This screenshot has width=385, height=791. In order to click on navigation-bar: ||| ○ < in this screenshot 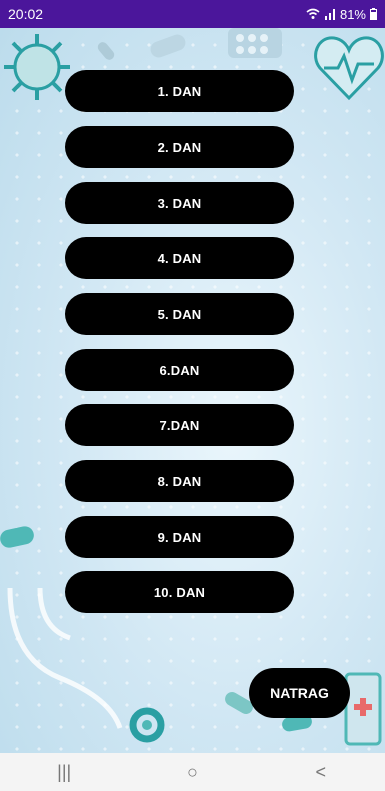, I will do `click(192, 772)`.